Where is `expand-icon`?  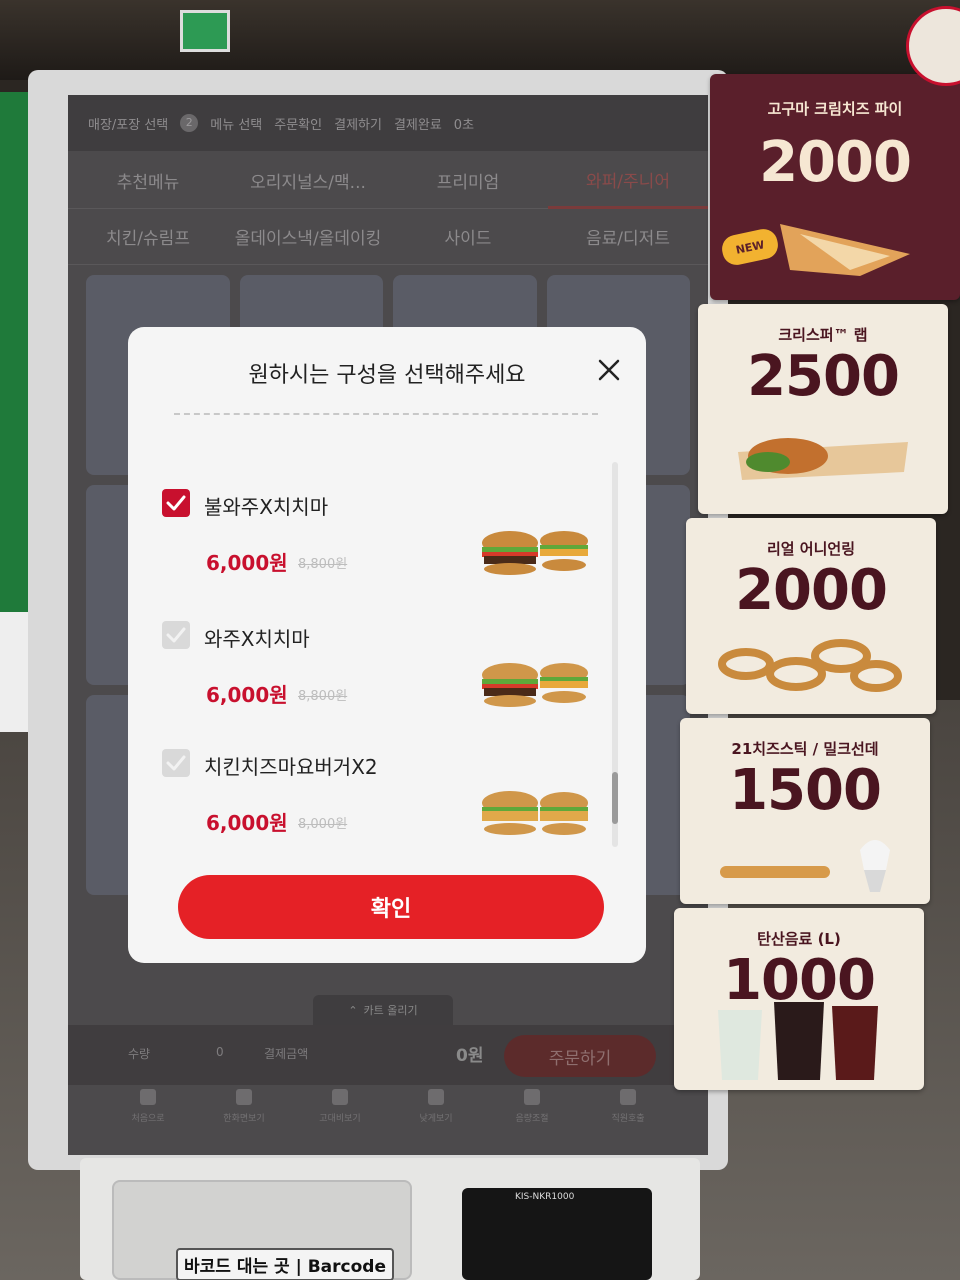 expand-icon is located at coordinates (244, 1097).